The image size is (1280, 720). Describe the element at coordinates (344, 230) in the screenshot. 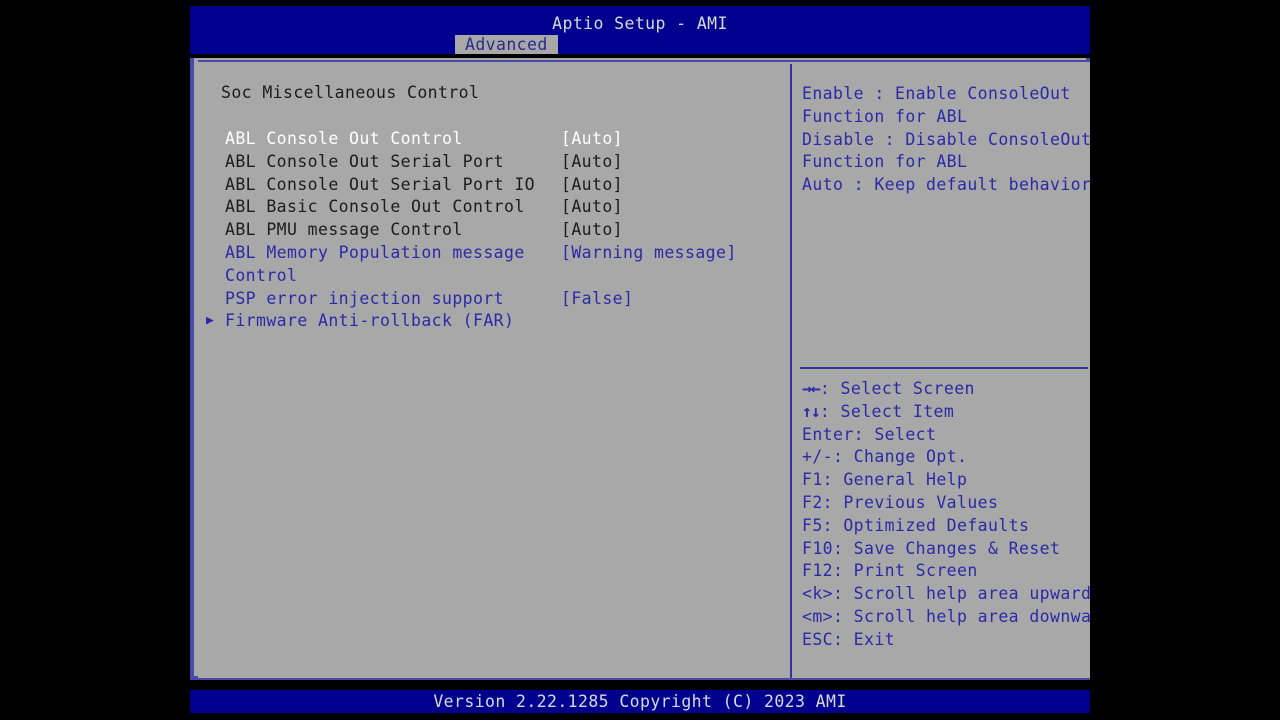

I see `setting-label: ABL PMU message Control` at that location.